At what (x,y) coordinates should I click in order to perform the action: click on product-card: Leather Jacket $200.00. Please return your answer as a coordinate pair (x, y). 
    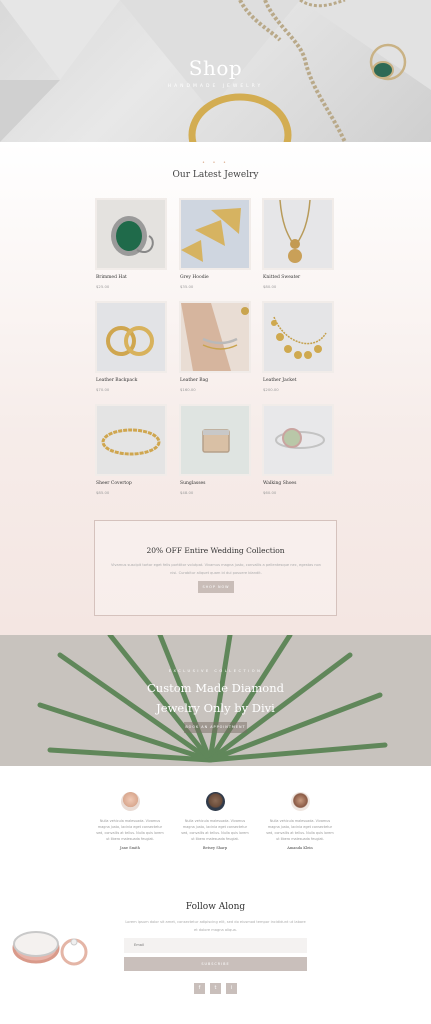
    Looking at the image, I should click on (298, 346).